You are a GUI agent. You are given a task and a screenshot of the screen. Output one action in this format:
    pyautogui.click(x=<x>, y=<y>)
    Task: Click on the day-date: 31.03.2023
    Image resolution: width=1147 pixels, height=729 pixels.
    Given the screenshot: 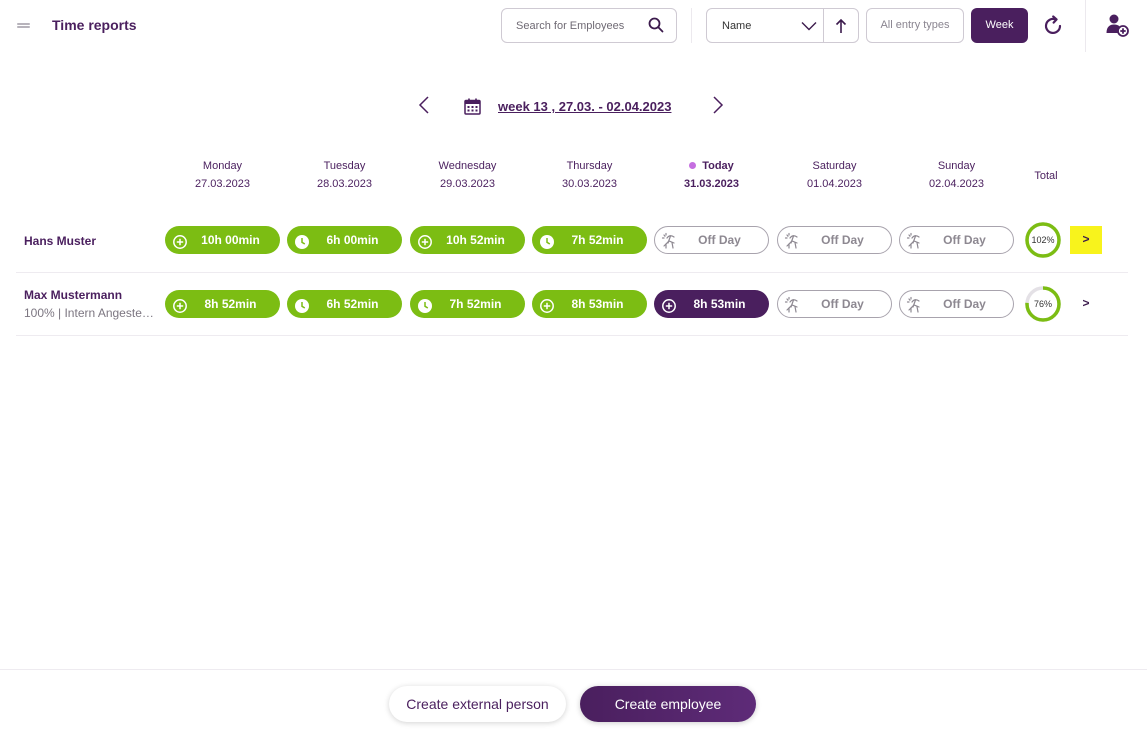 What is the action you would take?
    pyautogui.click(x=711, y=184)
    